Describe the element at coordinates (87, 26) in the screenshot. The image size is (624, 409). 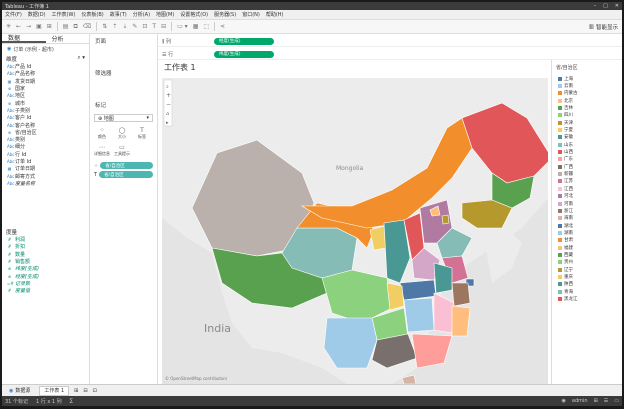
I see `clear-icon: ⌫` at that location.